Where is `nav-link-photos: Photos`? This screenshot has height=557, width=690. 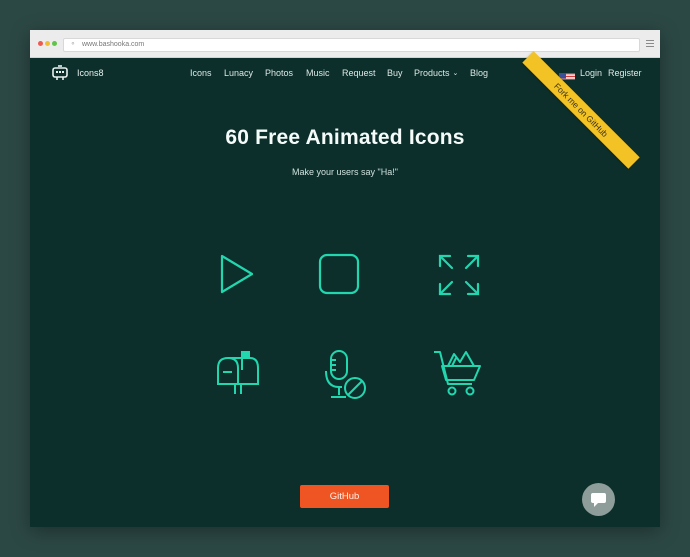 nav-link-photos: Photos is located at coordinates (279, 73).